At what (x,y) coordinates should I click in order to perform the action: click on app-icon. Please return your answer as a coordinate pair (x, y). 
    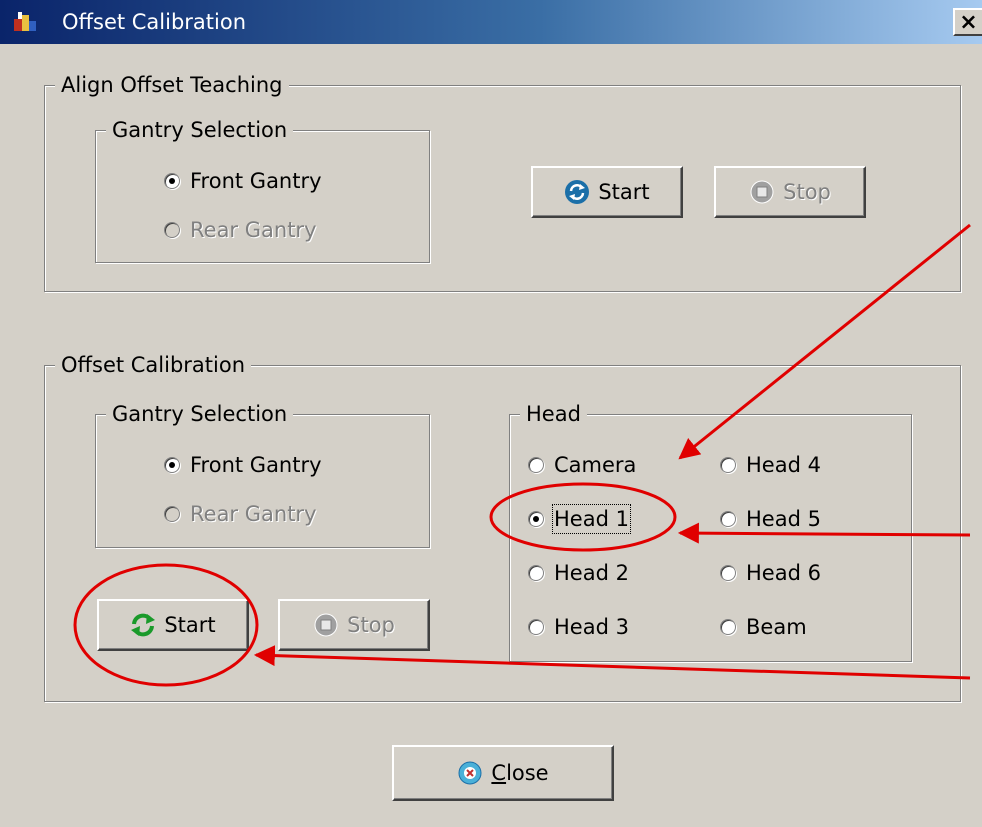
    Looking at the image, I should click on (25, 21).